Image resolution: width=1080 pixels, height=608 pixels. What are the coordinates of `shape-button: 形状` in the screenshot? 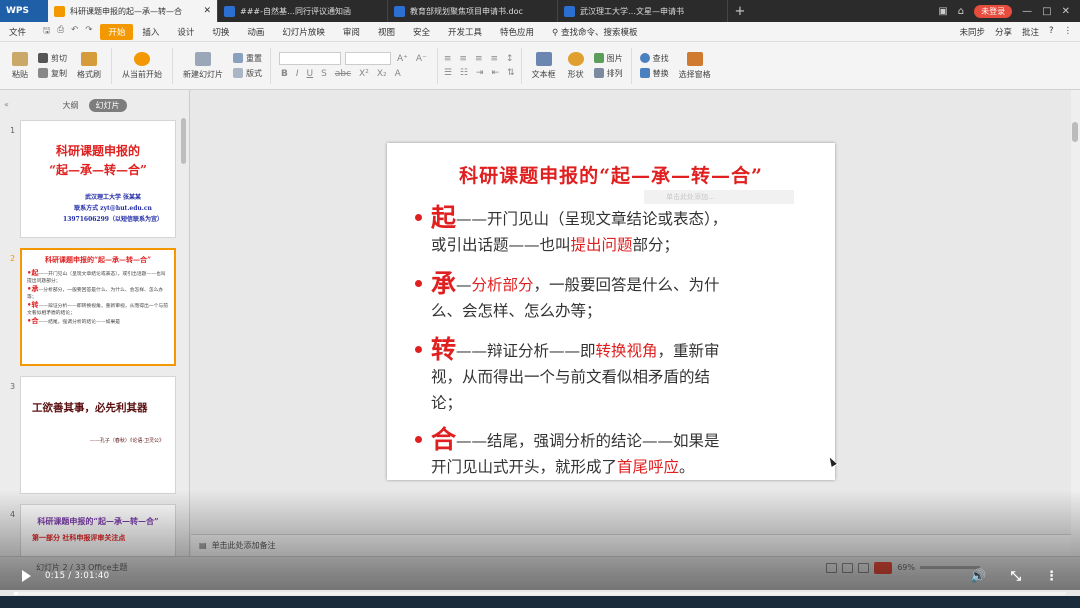 It's located at (576, 65).